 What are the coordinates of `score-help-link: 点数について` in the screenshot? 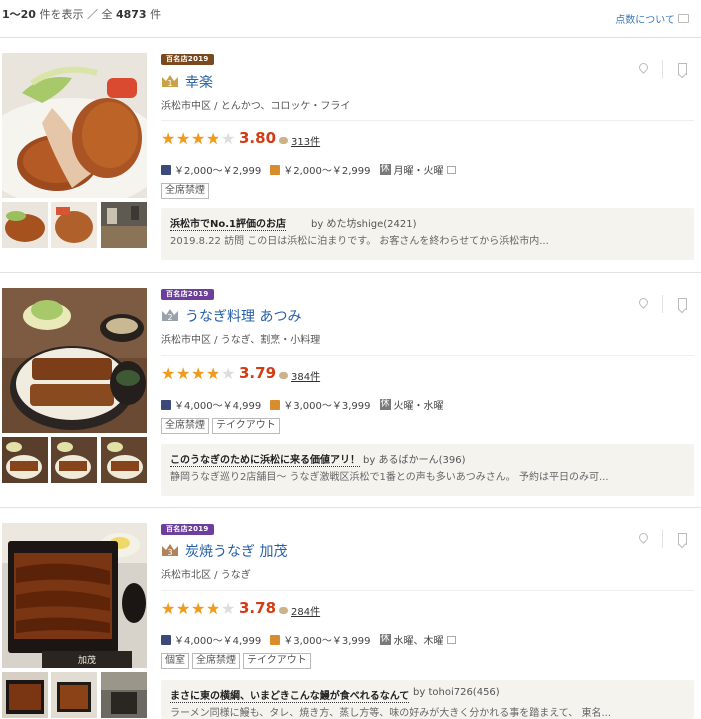 It's located at (652, 18).